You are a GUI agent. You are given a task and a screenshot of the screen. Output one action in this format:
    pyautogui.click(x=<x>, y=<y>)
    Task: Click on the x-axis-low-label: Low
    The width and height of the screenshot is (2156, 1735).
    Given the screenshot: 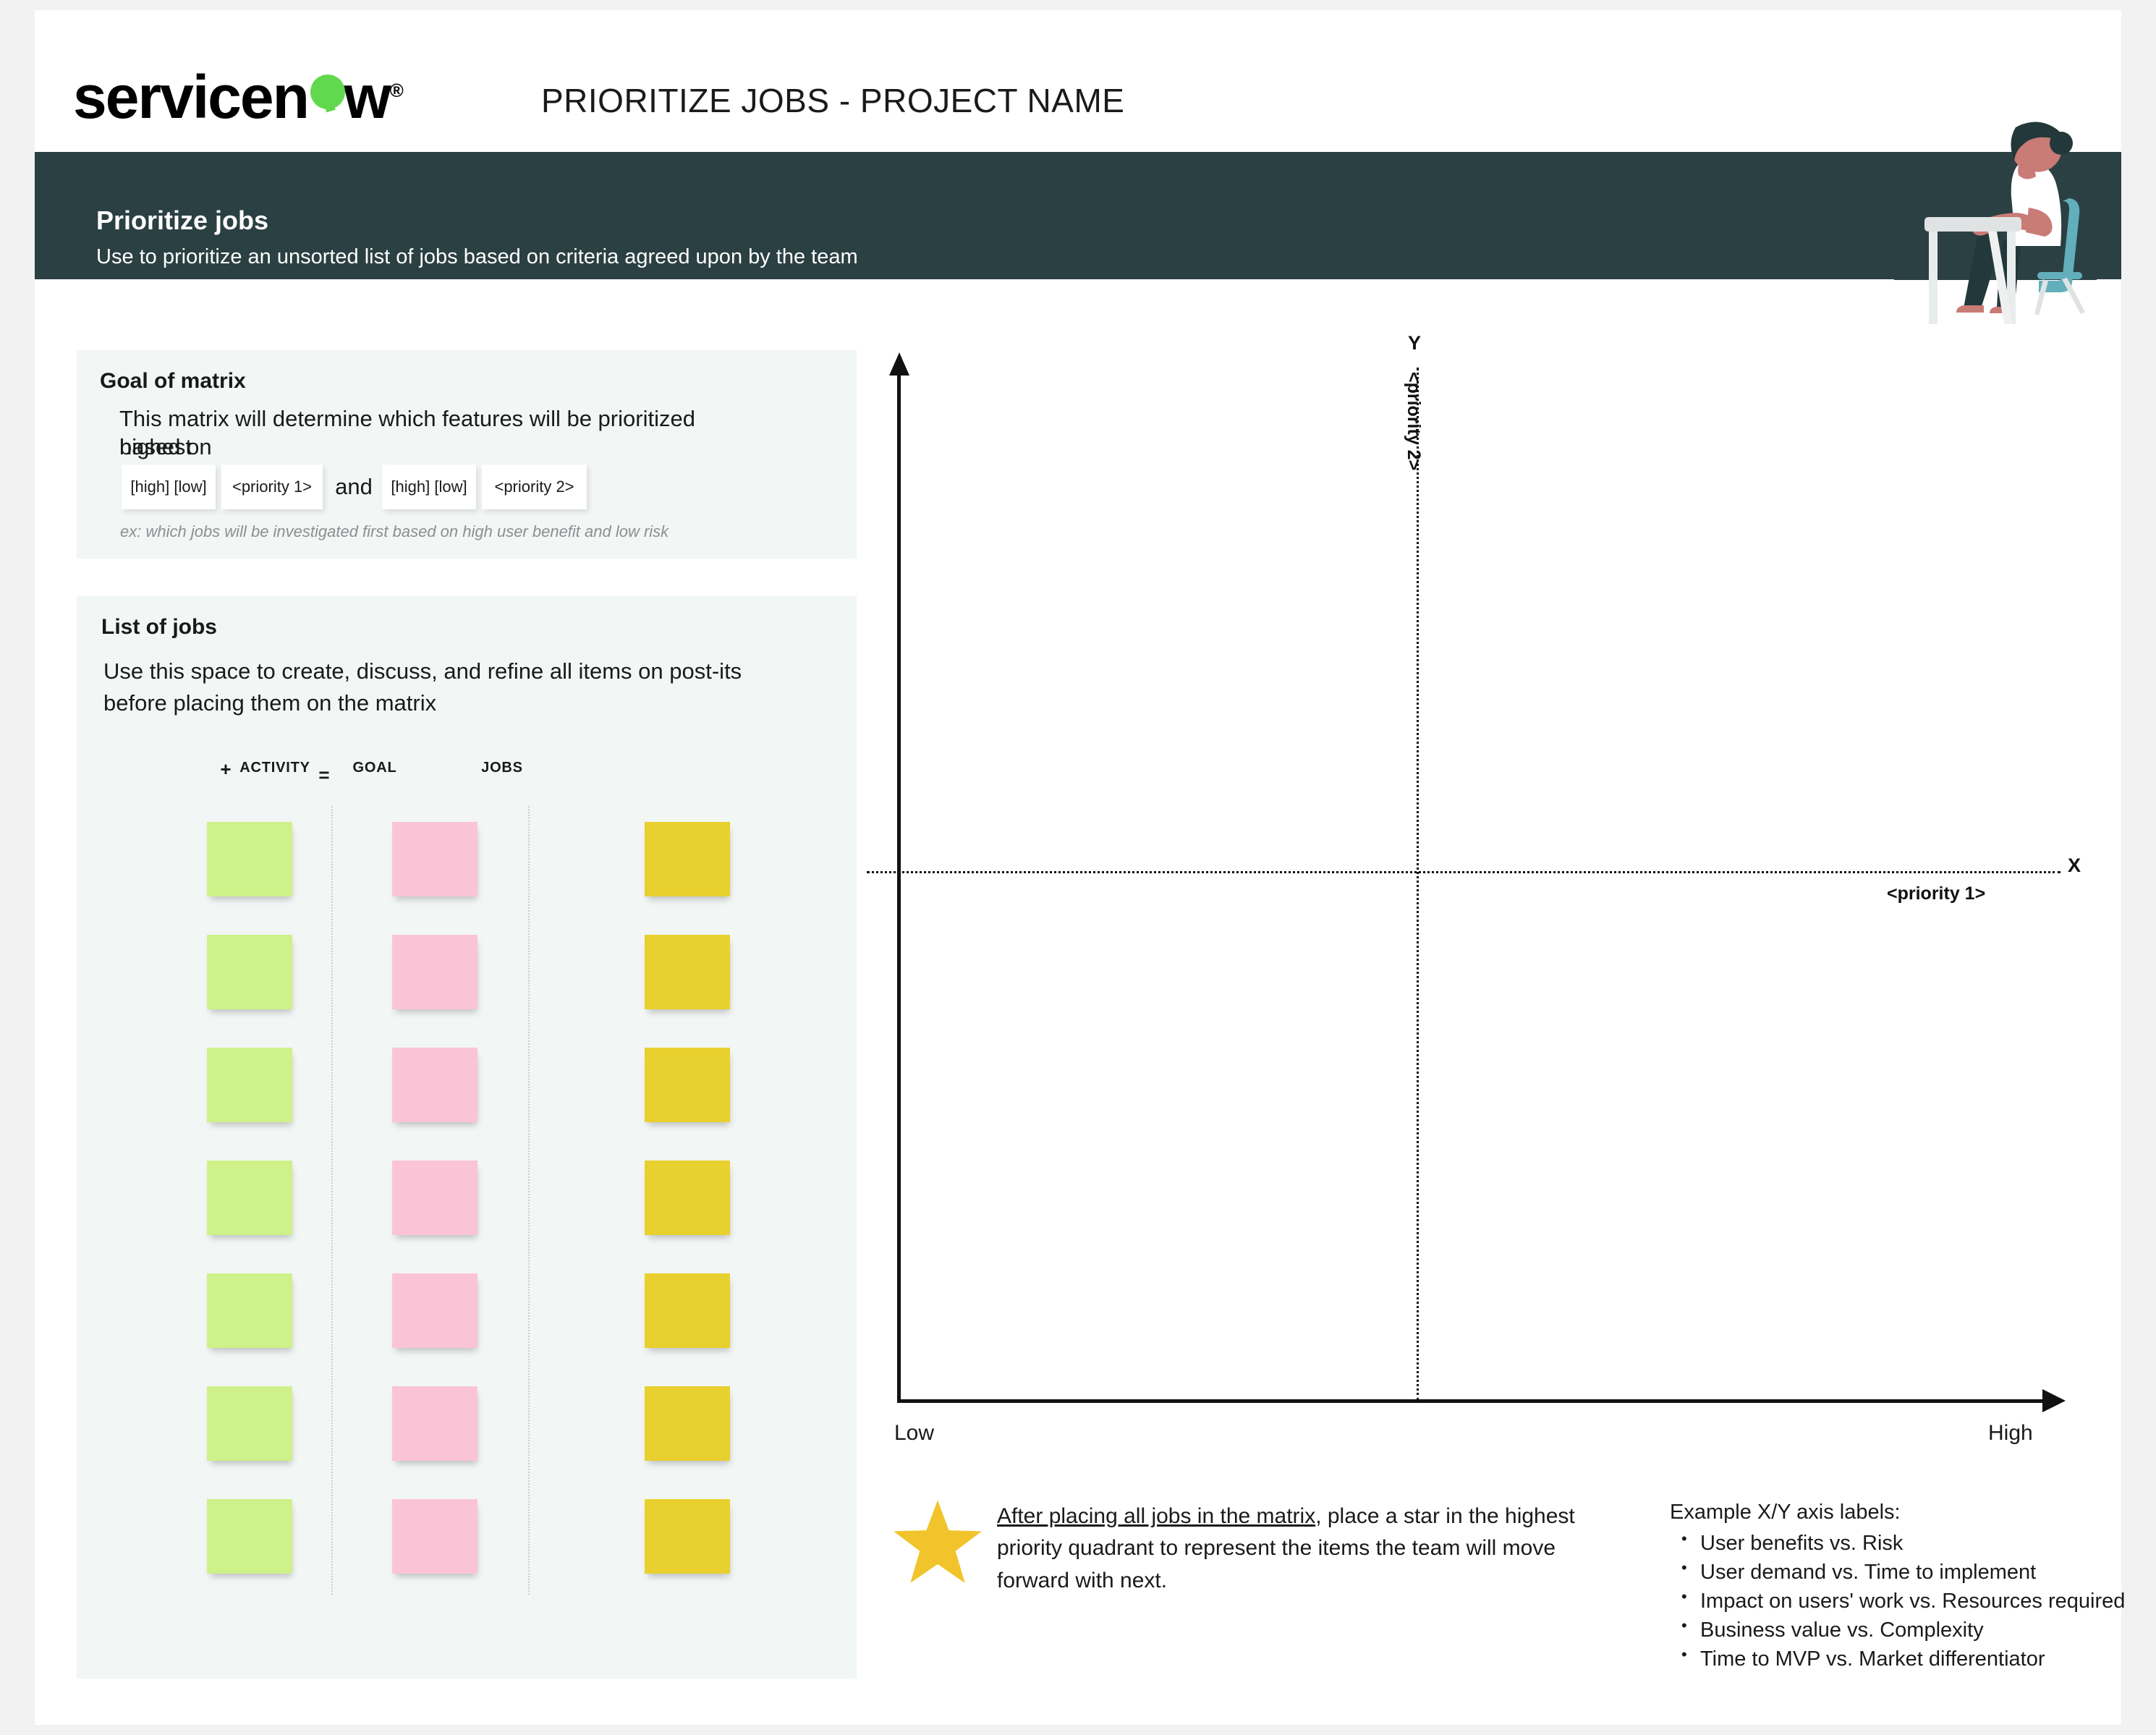 What is the action you would take?
    pyautogui.click(x=914, y=1433)
    